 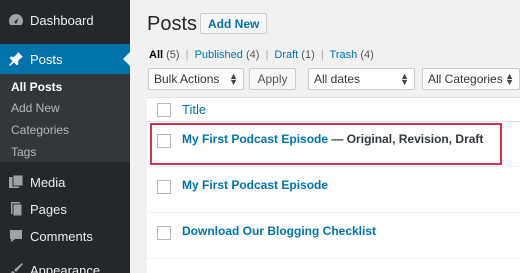 What do you see at coordinates (272, 79) in the screenshot?
I see `apply-button: Apply` at bounding box center [272, 79].